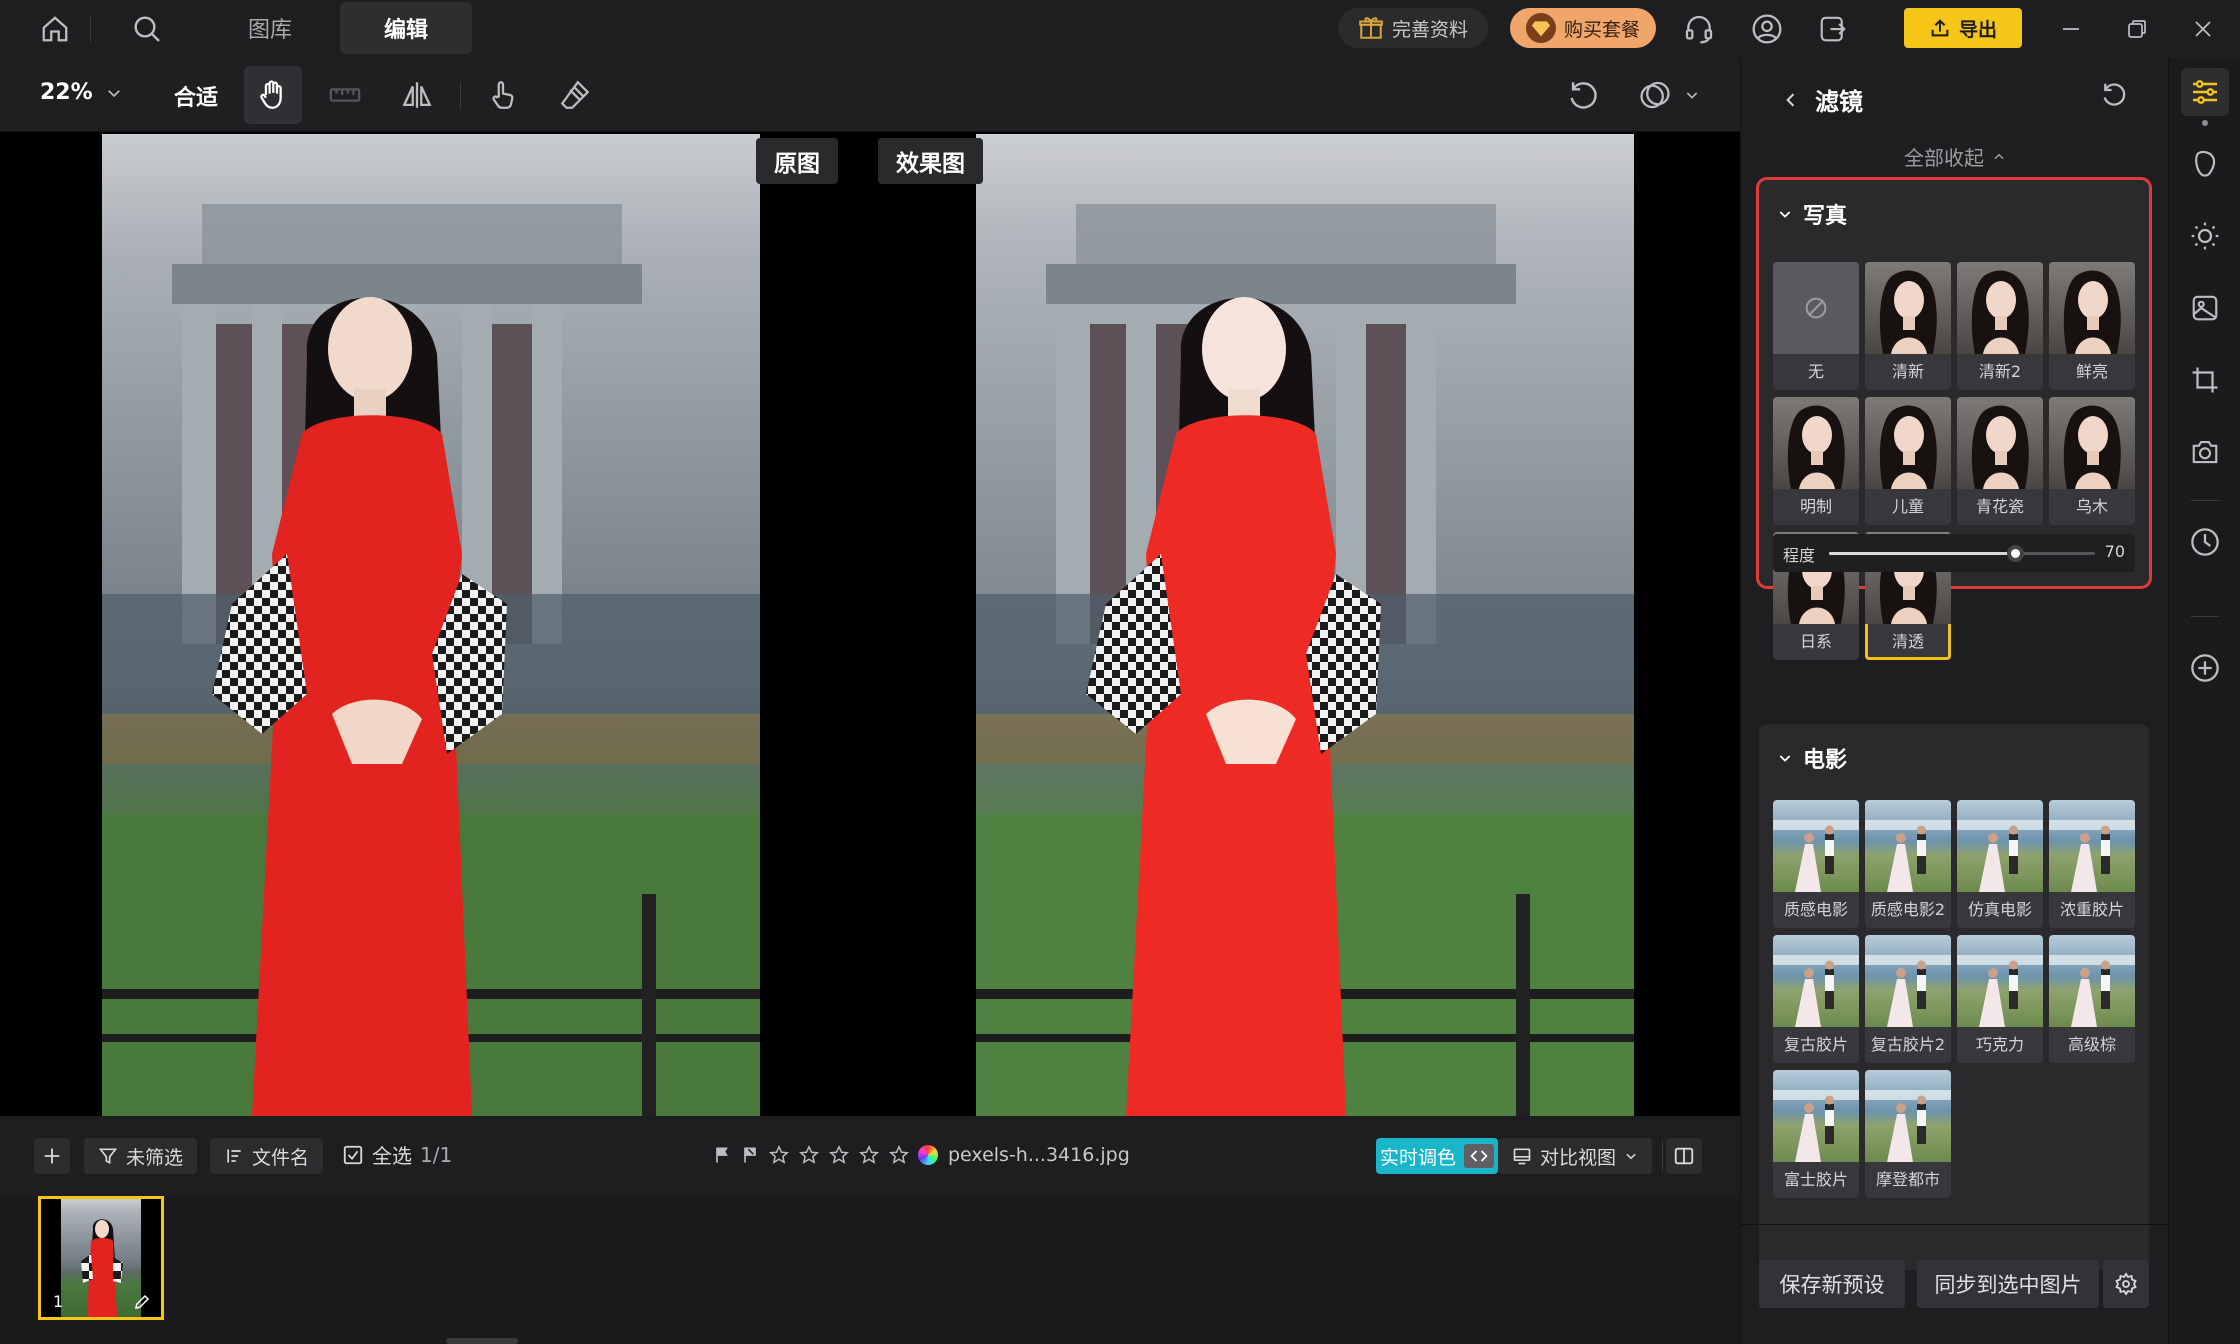 The height and width of the screenshot is (1344, 2240). Describe the element at coordinates (722, 1155) in the screenshot. I see `flag-icon` at that location.